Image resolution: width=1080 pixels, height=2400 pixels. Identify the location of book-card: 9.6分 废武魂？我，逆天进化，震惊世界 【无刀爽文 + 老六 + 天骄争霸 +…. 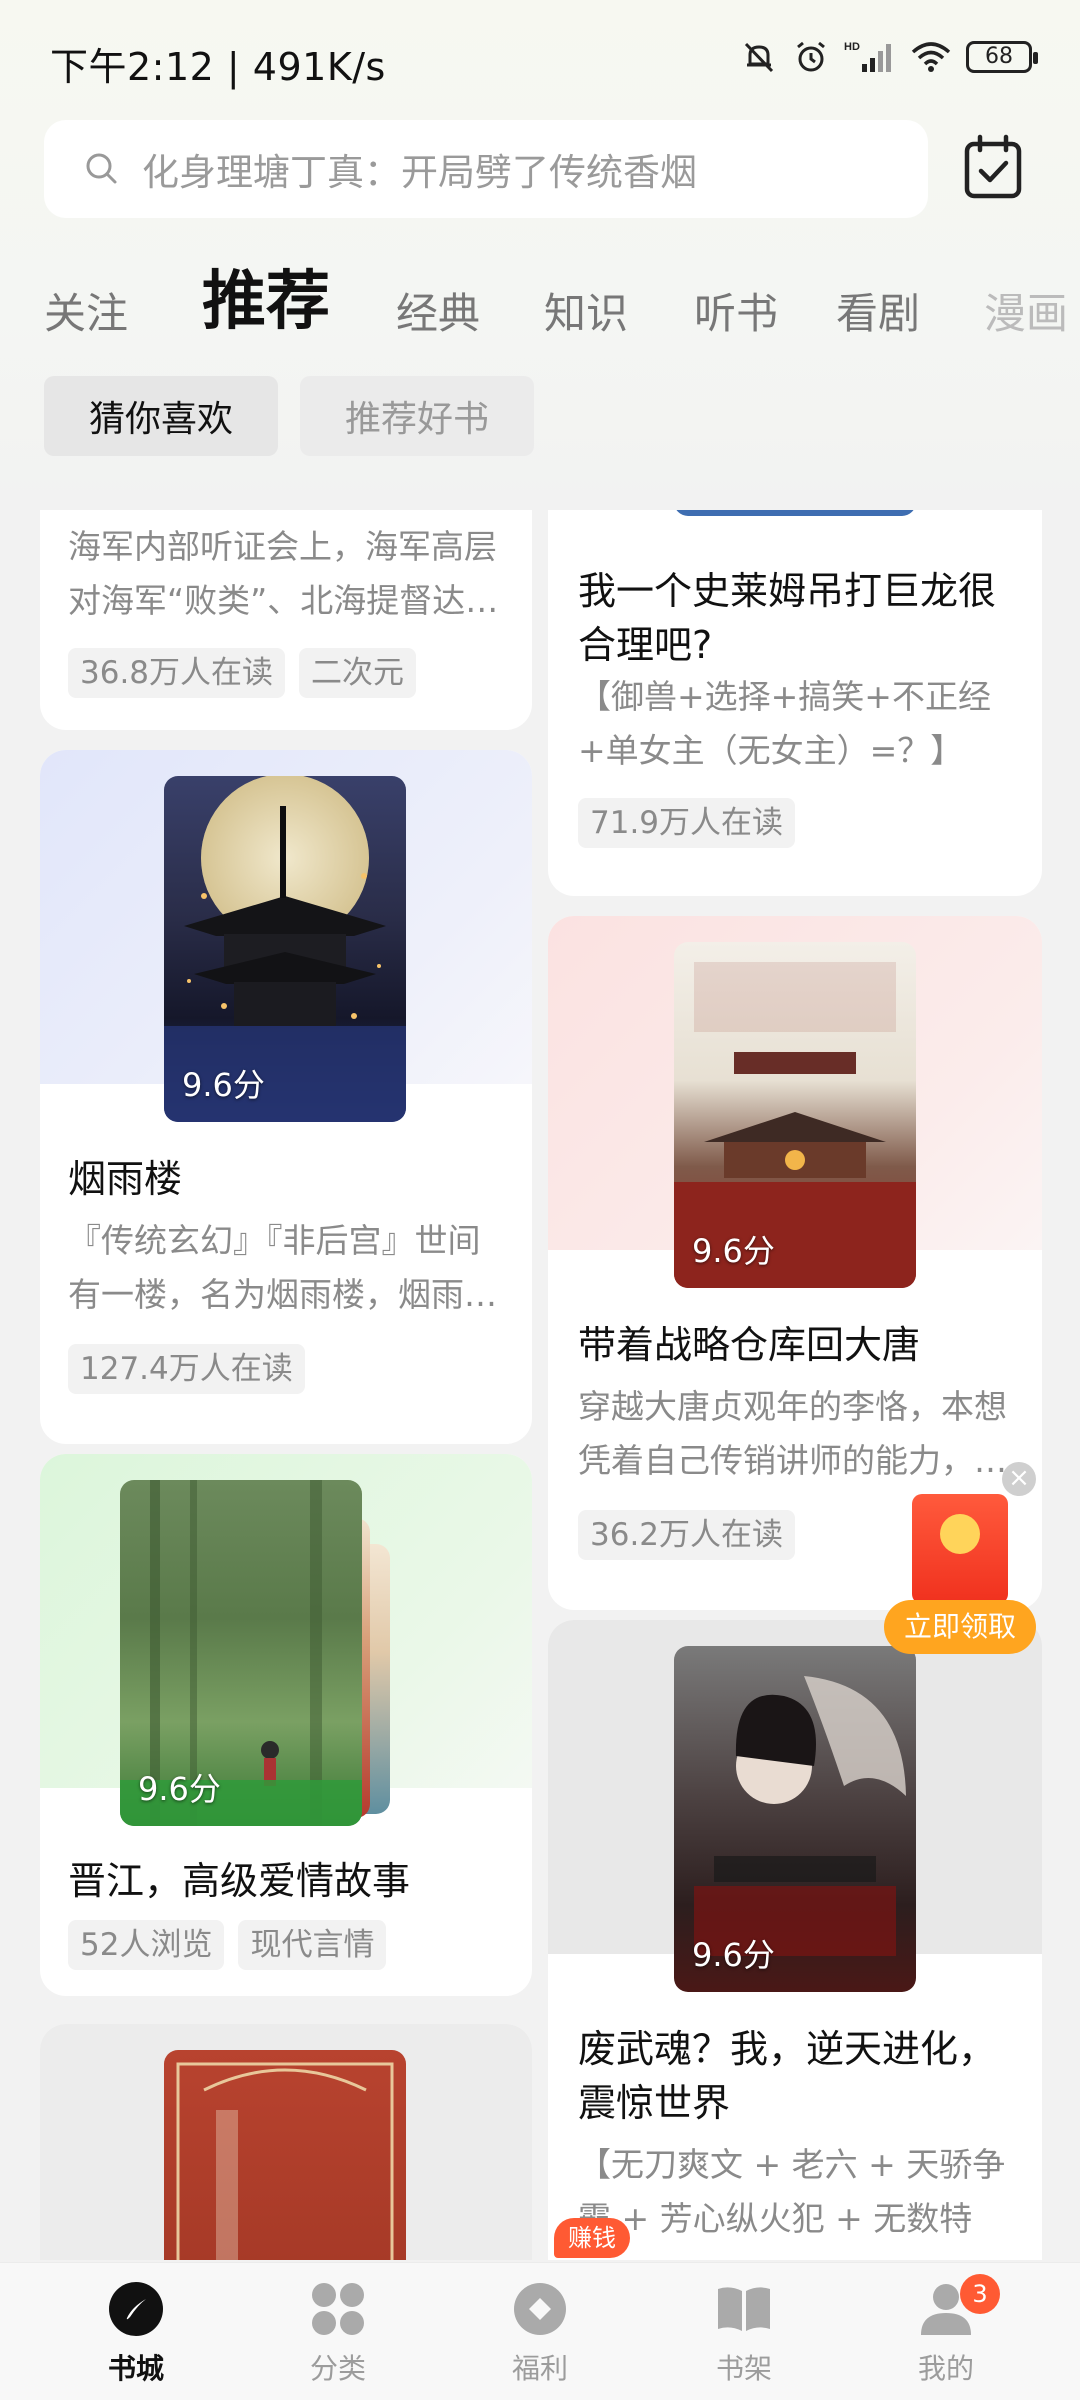
(795, 1940).